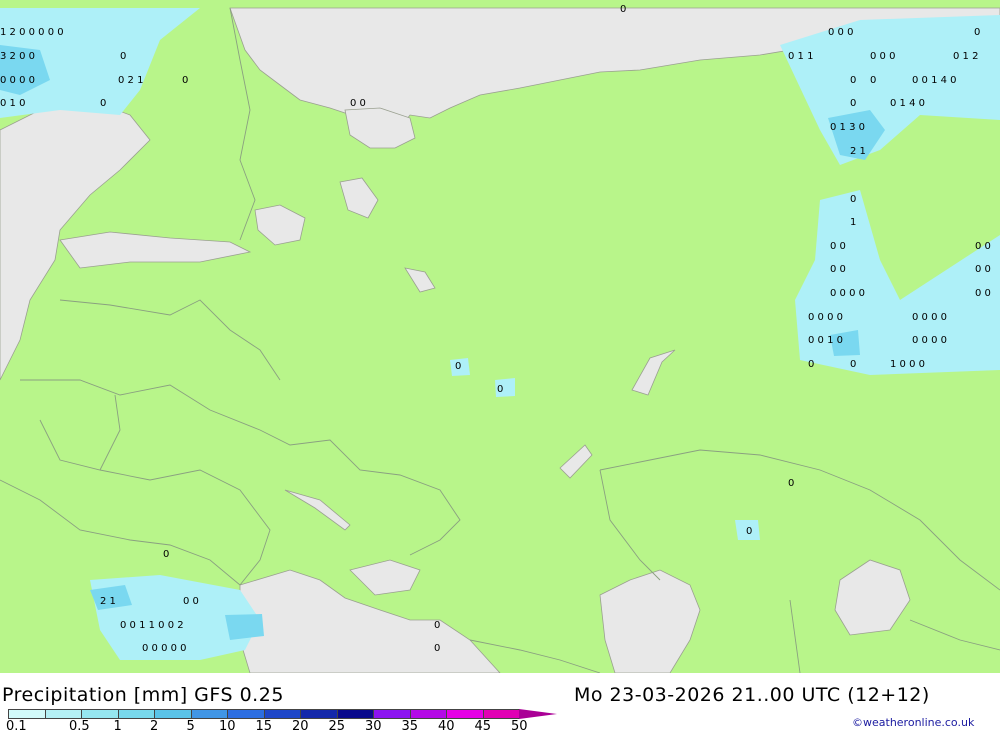  Describe the element at coordinates (966, 56) in the screenshot. I see `value-label: 0 1 2` at that location.